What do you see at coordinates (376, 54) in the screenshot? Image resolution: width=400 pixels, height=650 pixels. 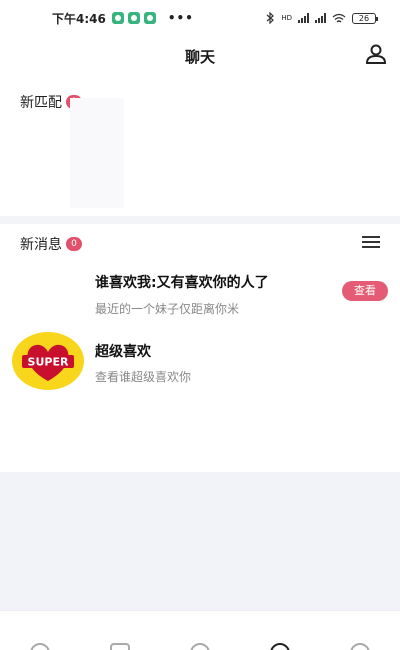 I see `person-icon` at bounding box center [376, 54].